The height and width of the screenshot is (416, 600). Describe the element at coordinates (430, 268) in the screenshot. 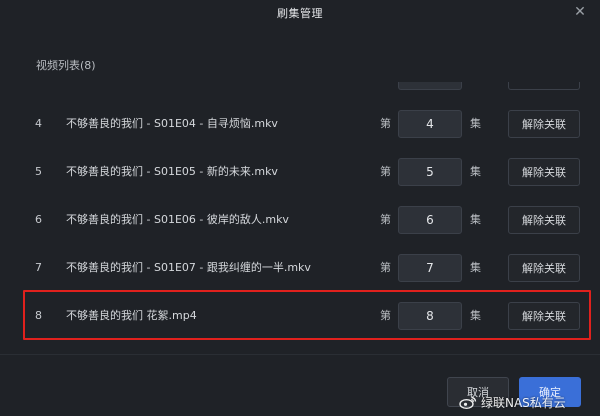

I see `episode-input: 7` at that location.